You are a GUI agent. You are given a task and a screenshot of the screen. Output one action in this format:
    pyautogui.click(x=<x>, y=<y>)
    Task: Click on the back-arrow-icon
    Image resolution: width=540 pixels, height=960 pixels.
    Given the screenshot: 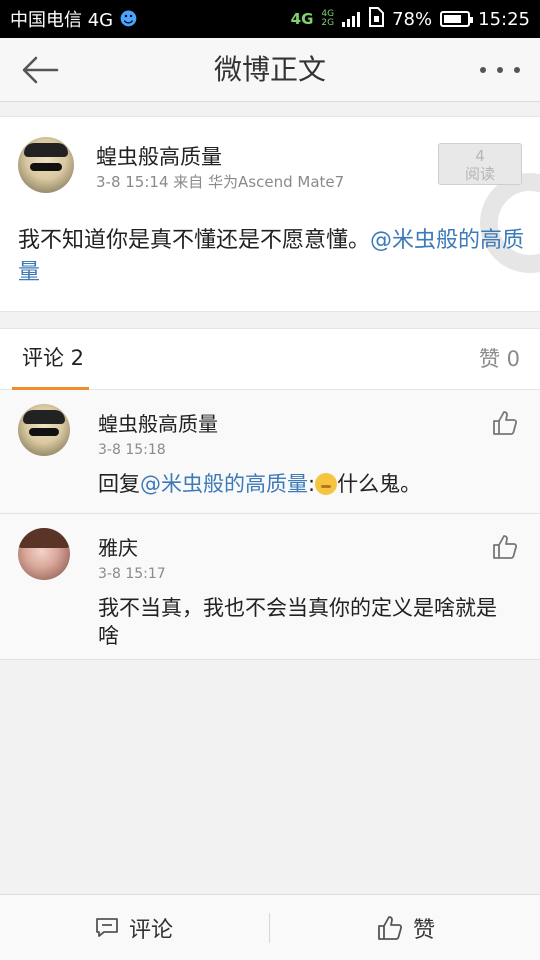 What is the action you would take?
    pyautogui.click(x=40, y=70)
    